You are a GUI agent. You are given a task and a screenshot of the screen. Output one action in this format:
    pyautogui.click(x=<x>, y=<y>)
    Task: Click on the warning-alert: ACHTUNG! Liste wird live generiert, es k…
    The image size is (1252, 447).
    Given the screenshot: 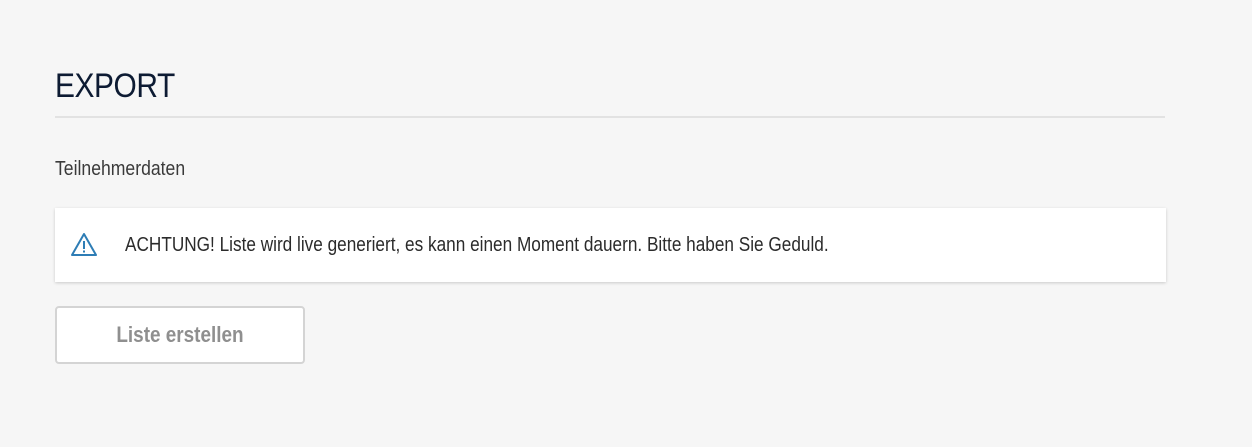 What is the action you would take?
    pyautogui.click(x=610, y=245)
    